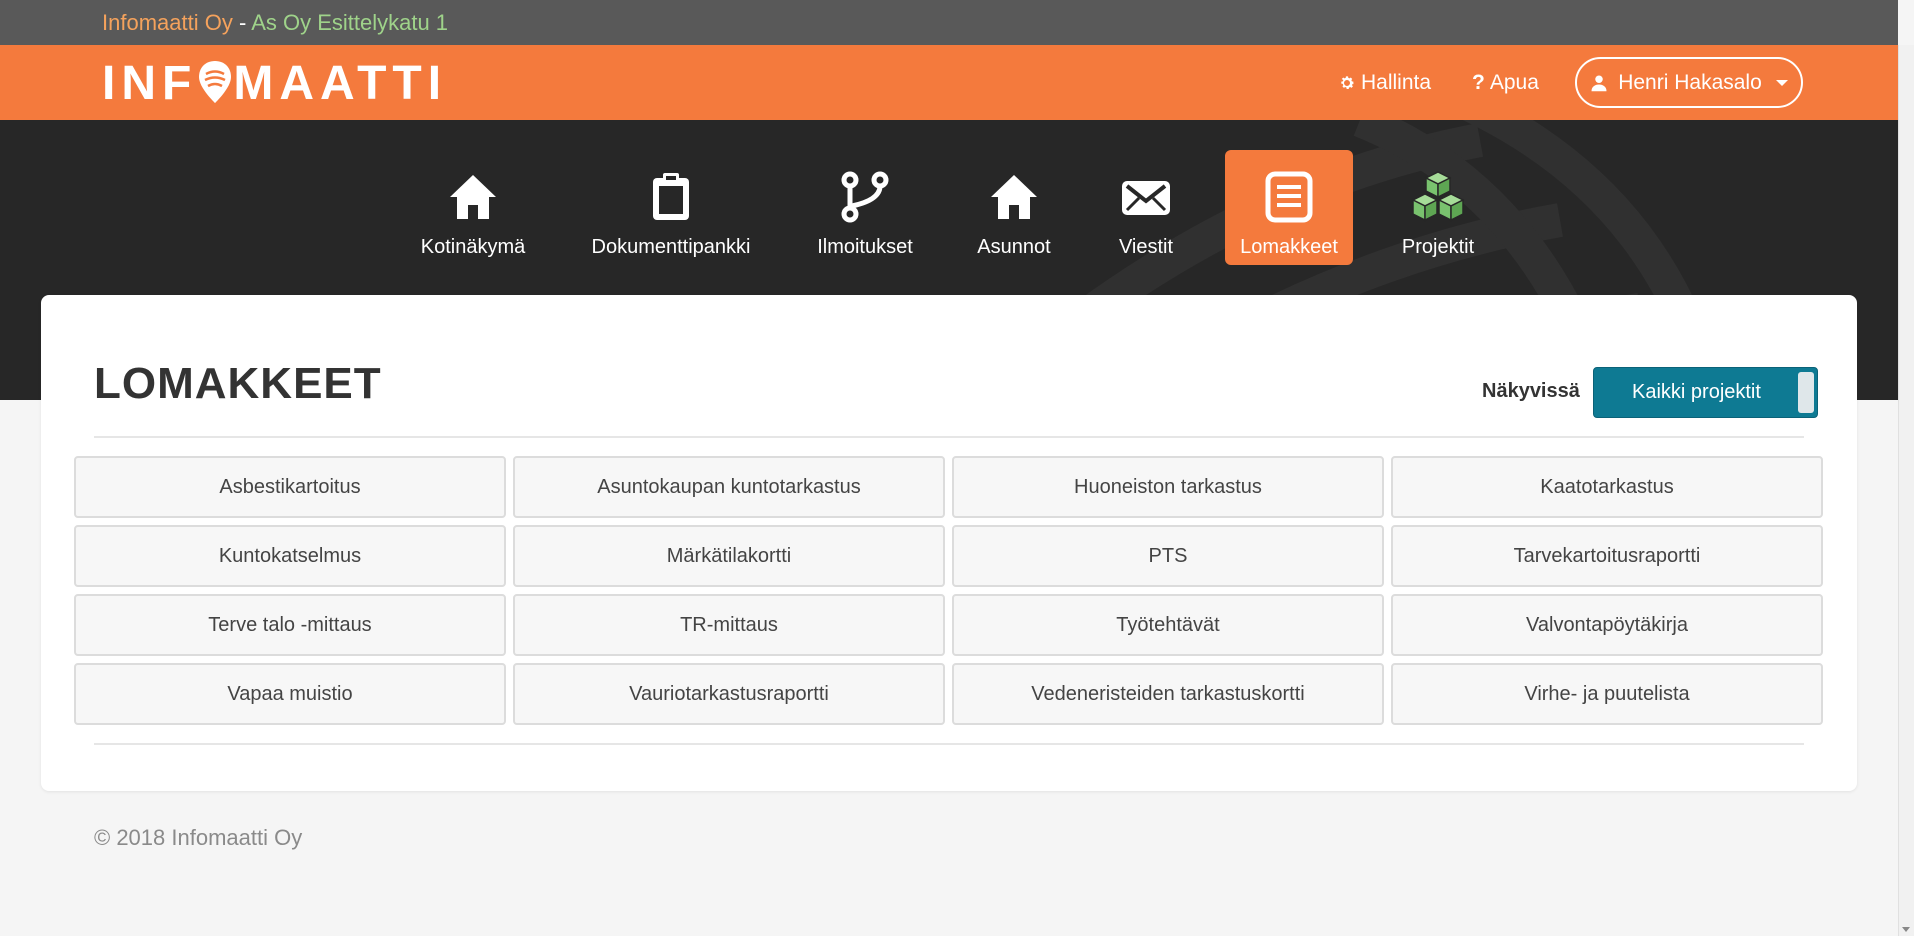  Describe the element at coordinates (671, 196) in the screenshot. I see `clipboard-icon` at that location.